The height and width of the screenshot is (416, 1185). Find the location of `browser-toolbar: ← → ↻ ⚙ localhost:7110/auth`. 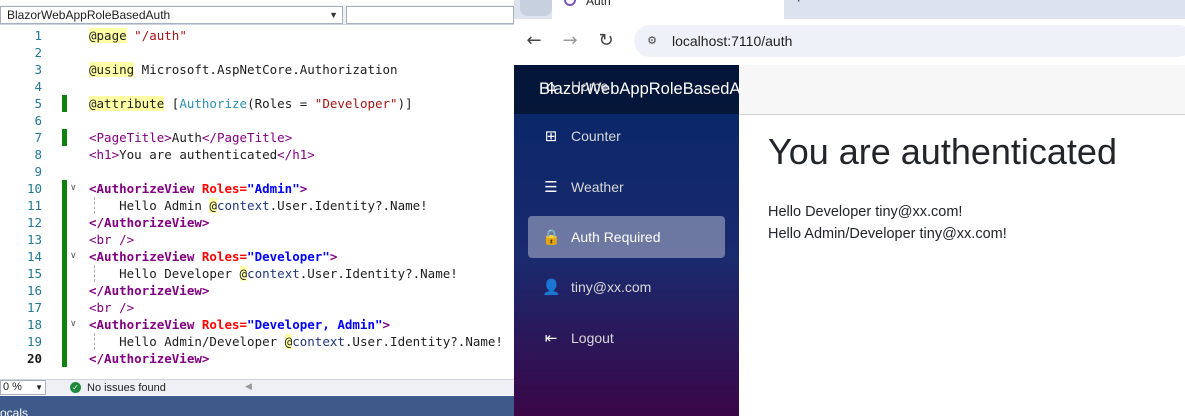

browser-toolbar: ← → ↻ ⚙ localhost:7110/auth is located at coordinates (849, 42).